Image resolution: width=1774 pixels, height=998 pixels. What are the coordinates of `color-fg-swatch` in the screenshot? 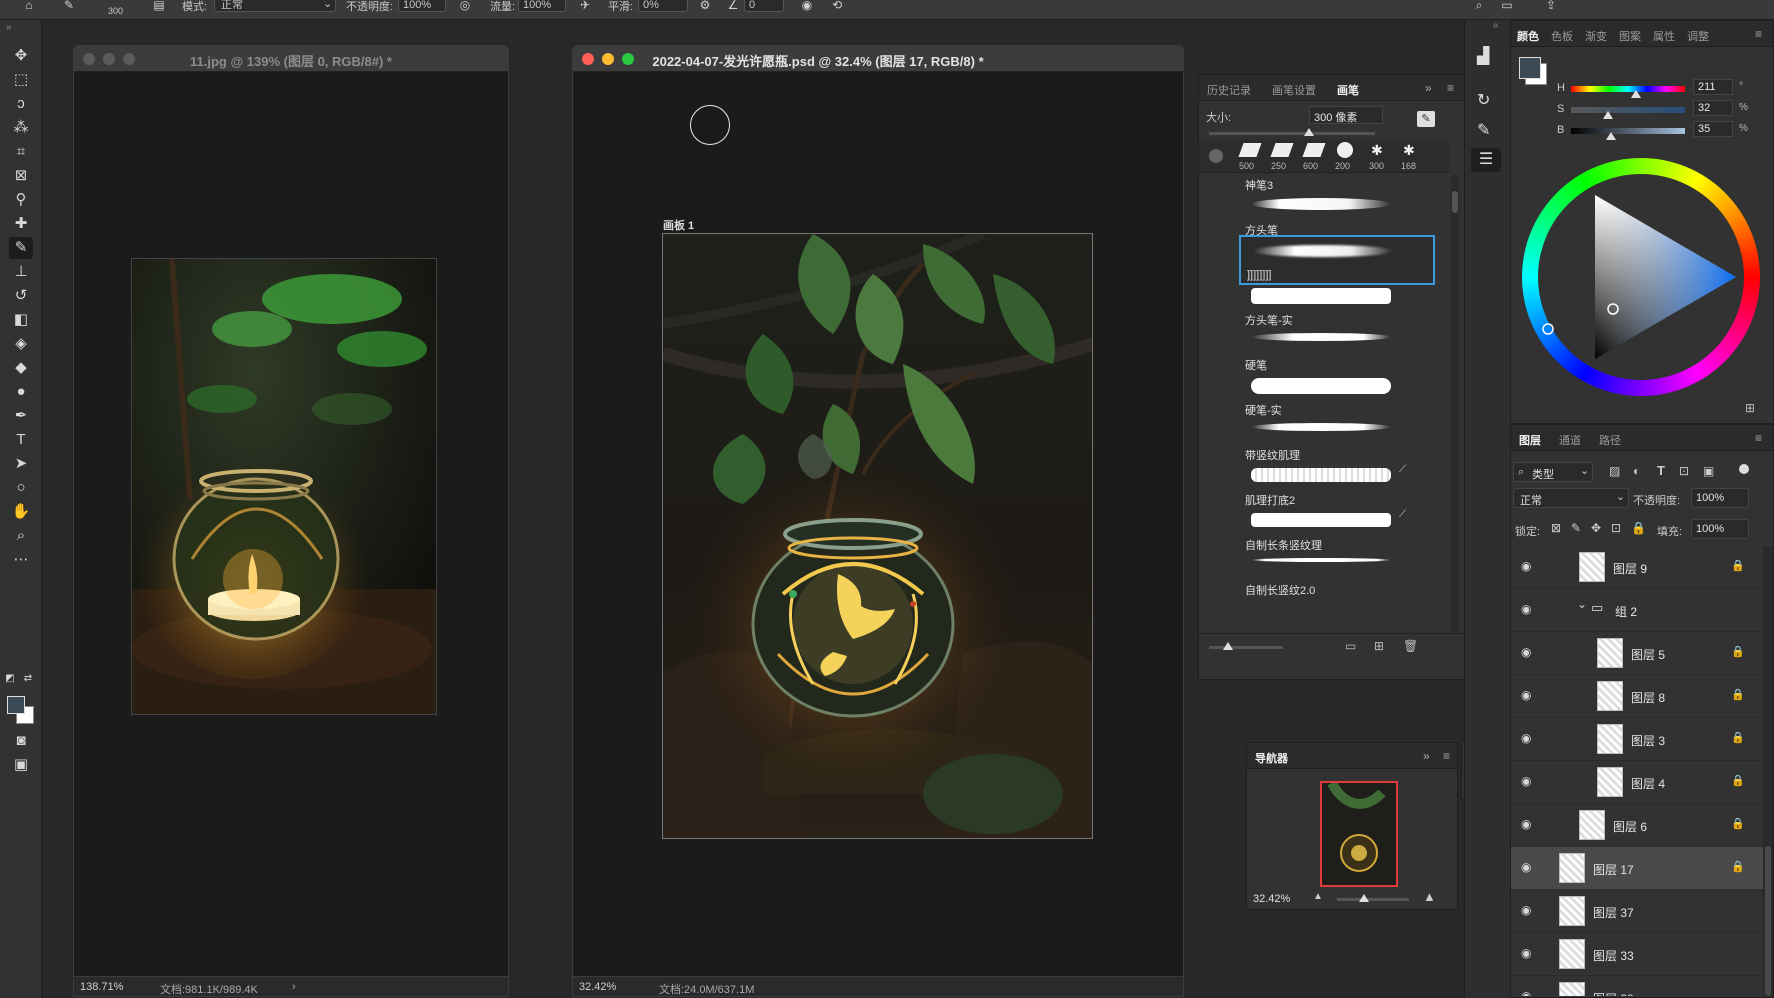 It's located at (1530, 68).